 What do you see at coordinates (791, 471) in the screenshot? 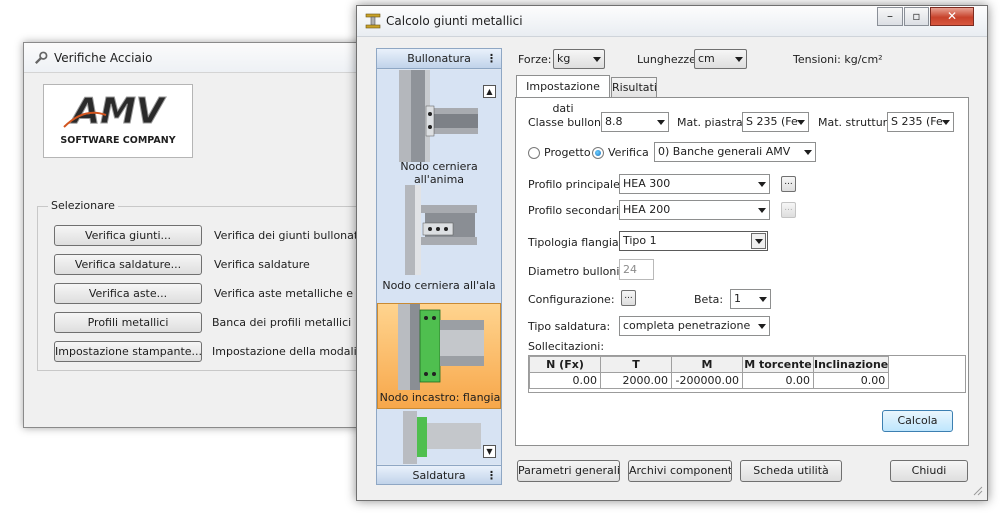
I see `scheda-utilita-button: Scheda utilità` at bounding box center [791, 471].